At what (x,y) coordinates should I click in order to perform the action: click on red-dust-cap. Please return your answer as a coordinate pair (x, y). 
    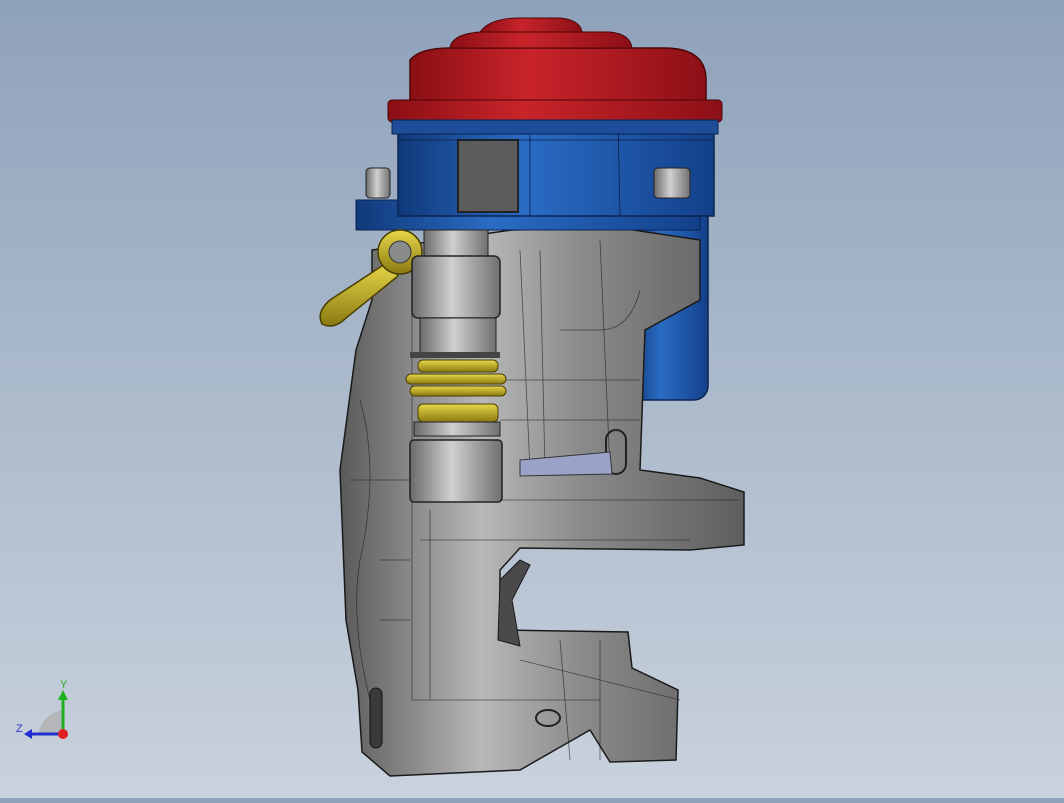
    Looking at the image, I should click on (555, 76).